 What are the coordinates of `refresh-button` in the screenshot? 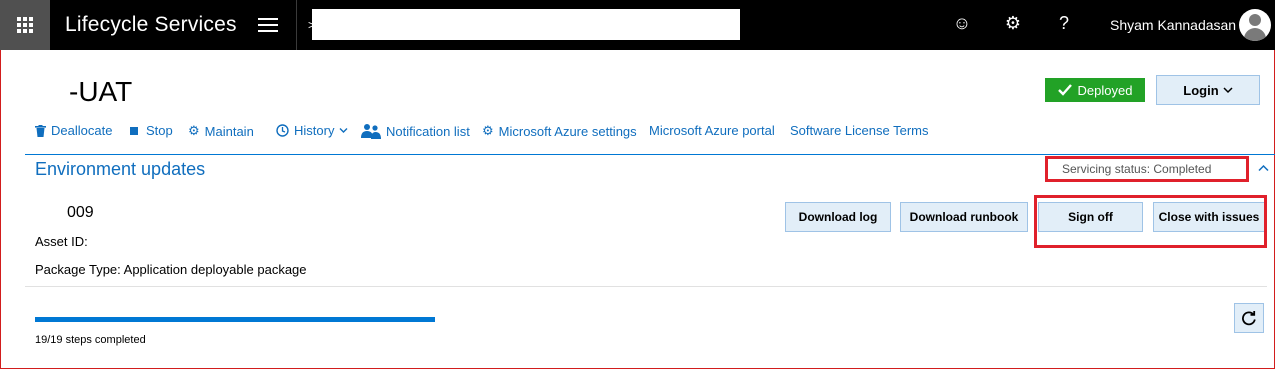 It's located at (1249, 318).